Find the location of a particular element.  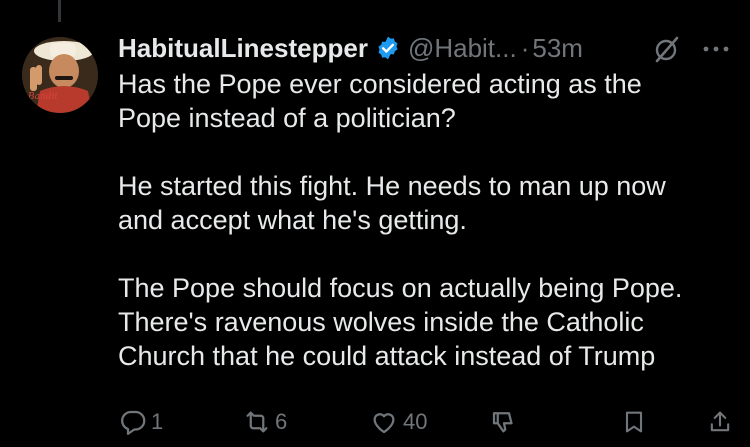

thumbs-down-icon is located at coordinates (504, 422).